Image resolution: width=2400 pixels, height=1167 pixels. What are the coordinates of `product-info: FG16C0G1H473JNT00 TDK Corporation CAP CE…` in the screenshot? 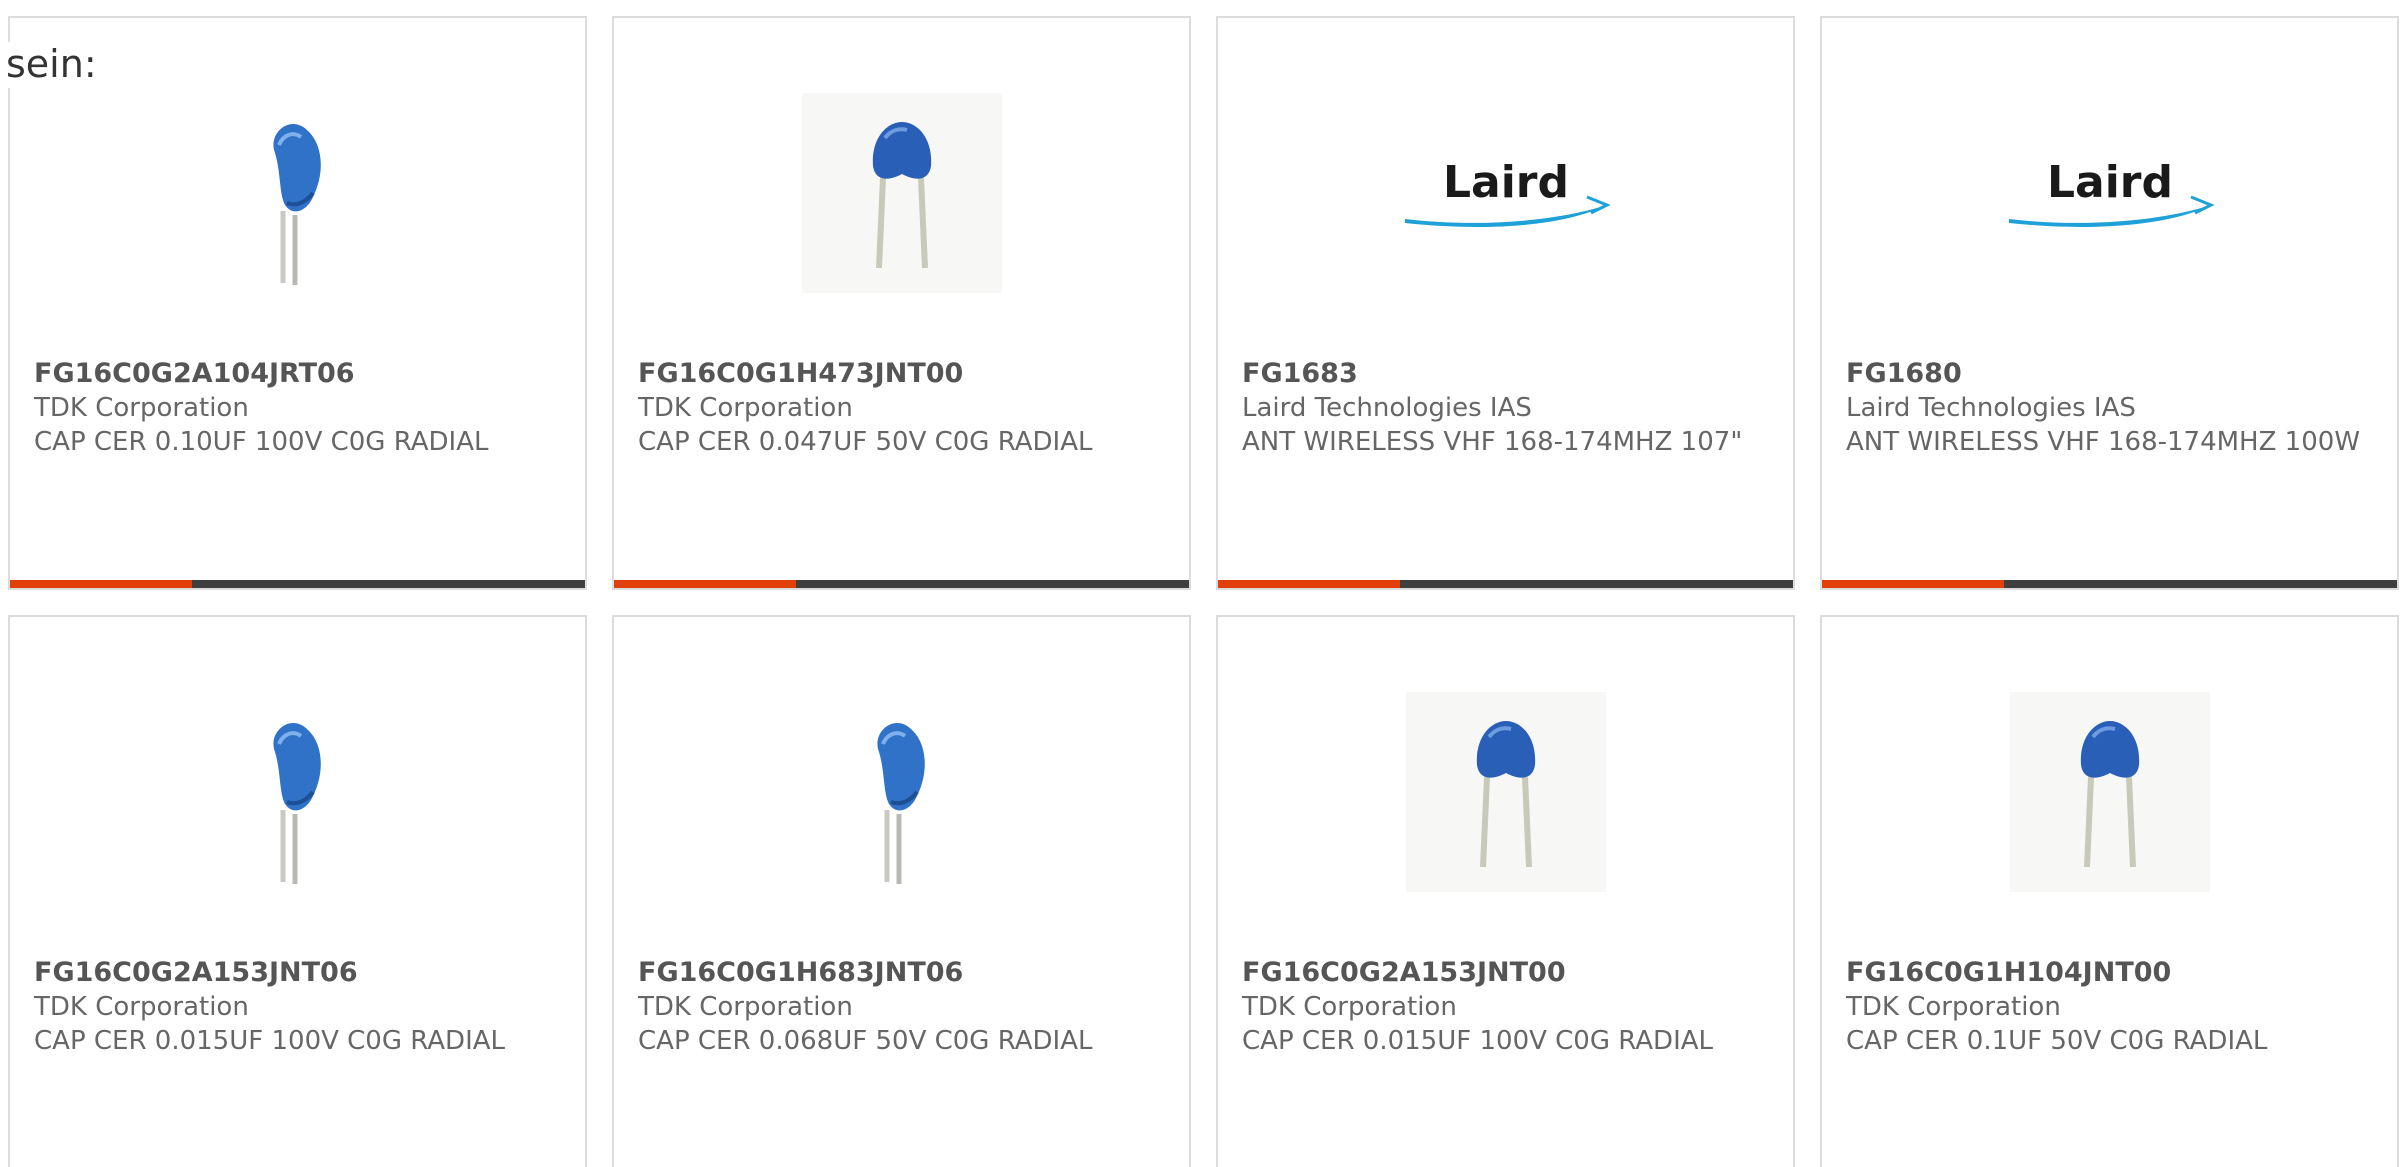 It's located at (901, 408).